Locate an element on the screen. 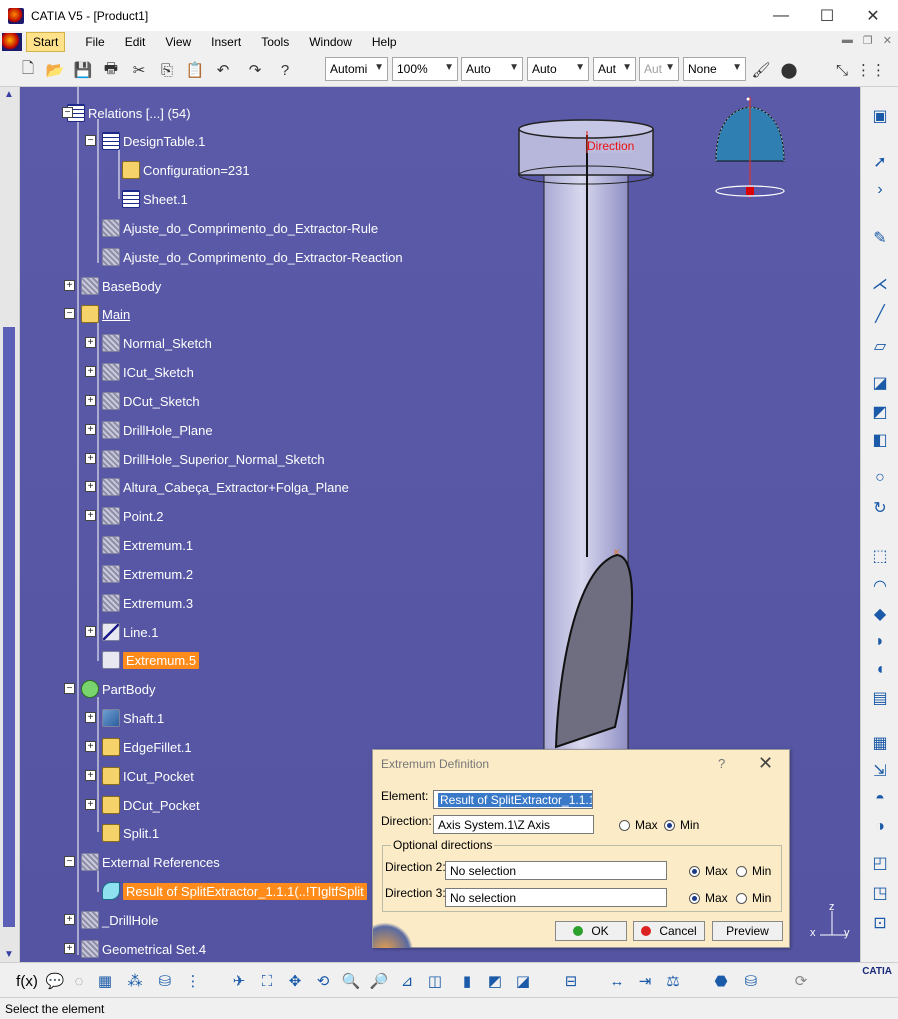 This screenshot has width=898, height=1019. save-icon: 💾 is located at coordinates (83, 70).